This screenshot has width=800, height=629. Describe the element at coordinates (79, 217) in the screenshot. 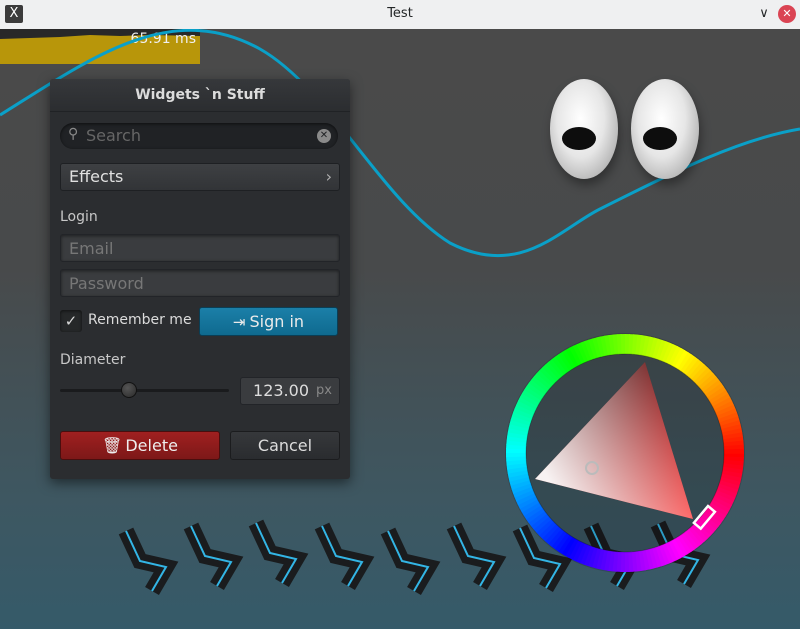

I see `login-label: Login` at that location.